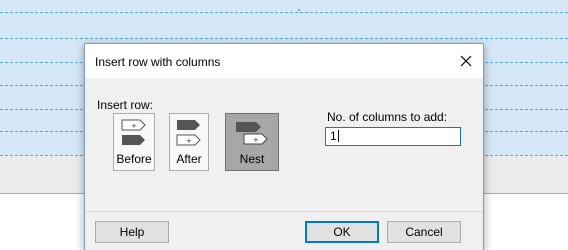 Image resolution: width=568 pixels, height=250 pixels. I want to click on dialog-footer: Help OK Cancel, so click(284, 230).